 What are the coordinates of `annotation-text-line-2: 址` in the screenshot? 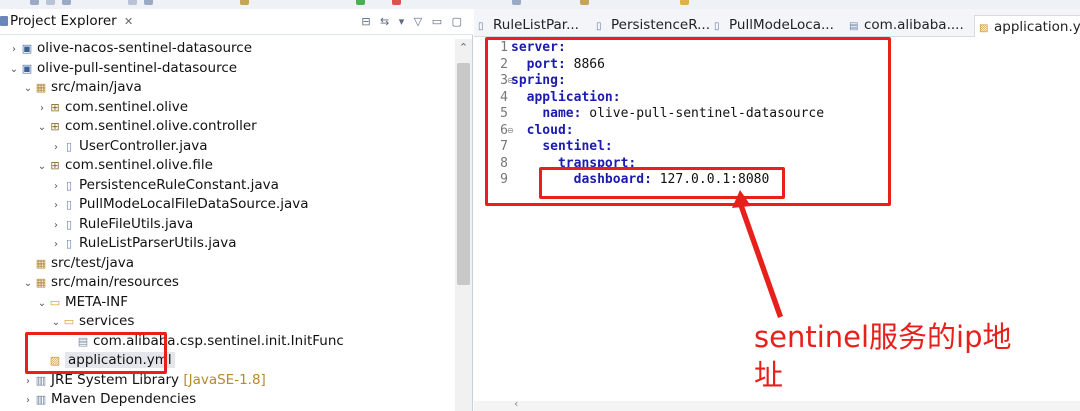 It's located at (769, 375).